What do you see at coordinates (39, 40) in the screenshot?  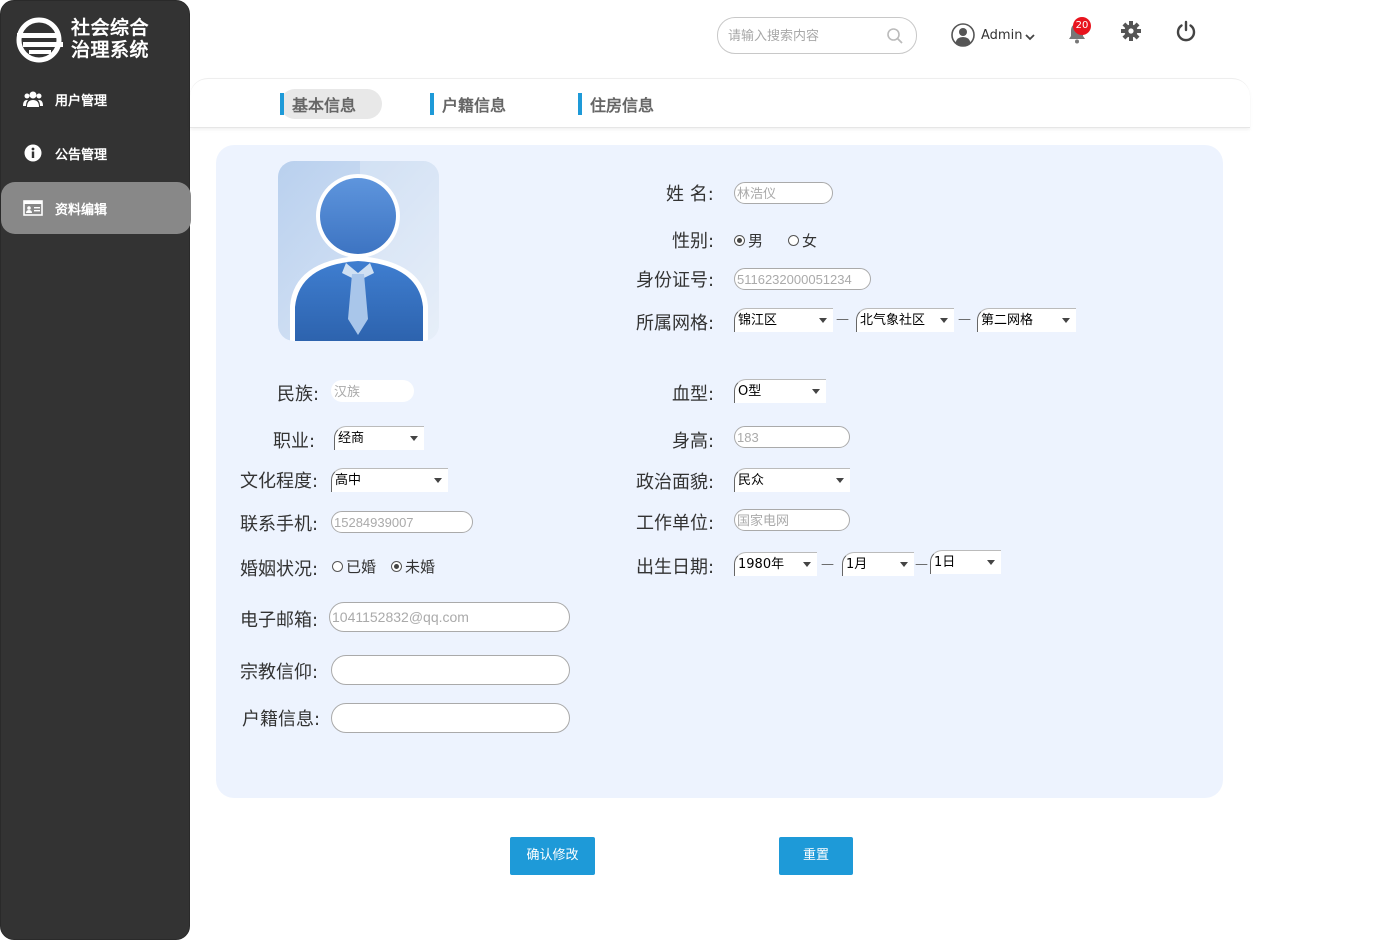 I see `logo-icon` at bounding box center [39, 40].